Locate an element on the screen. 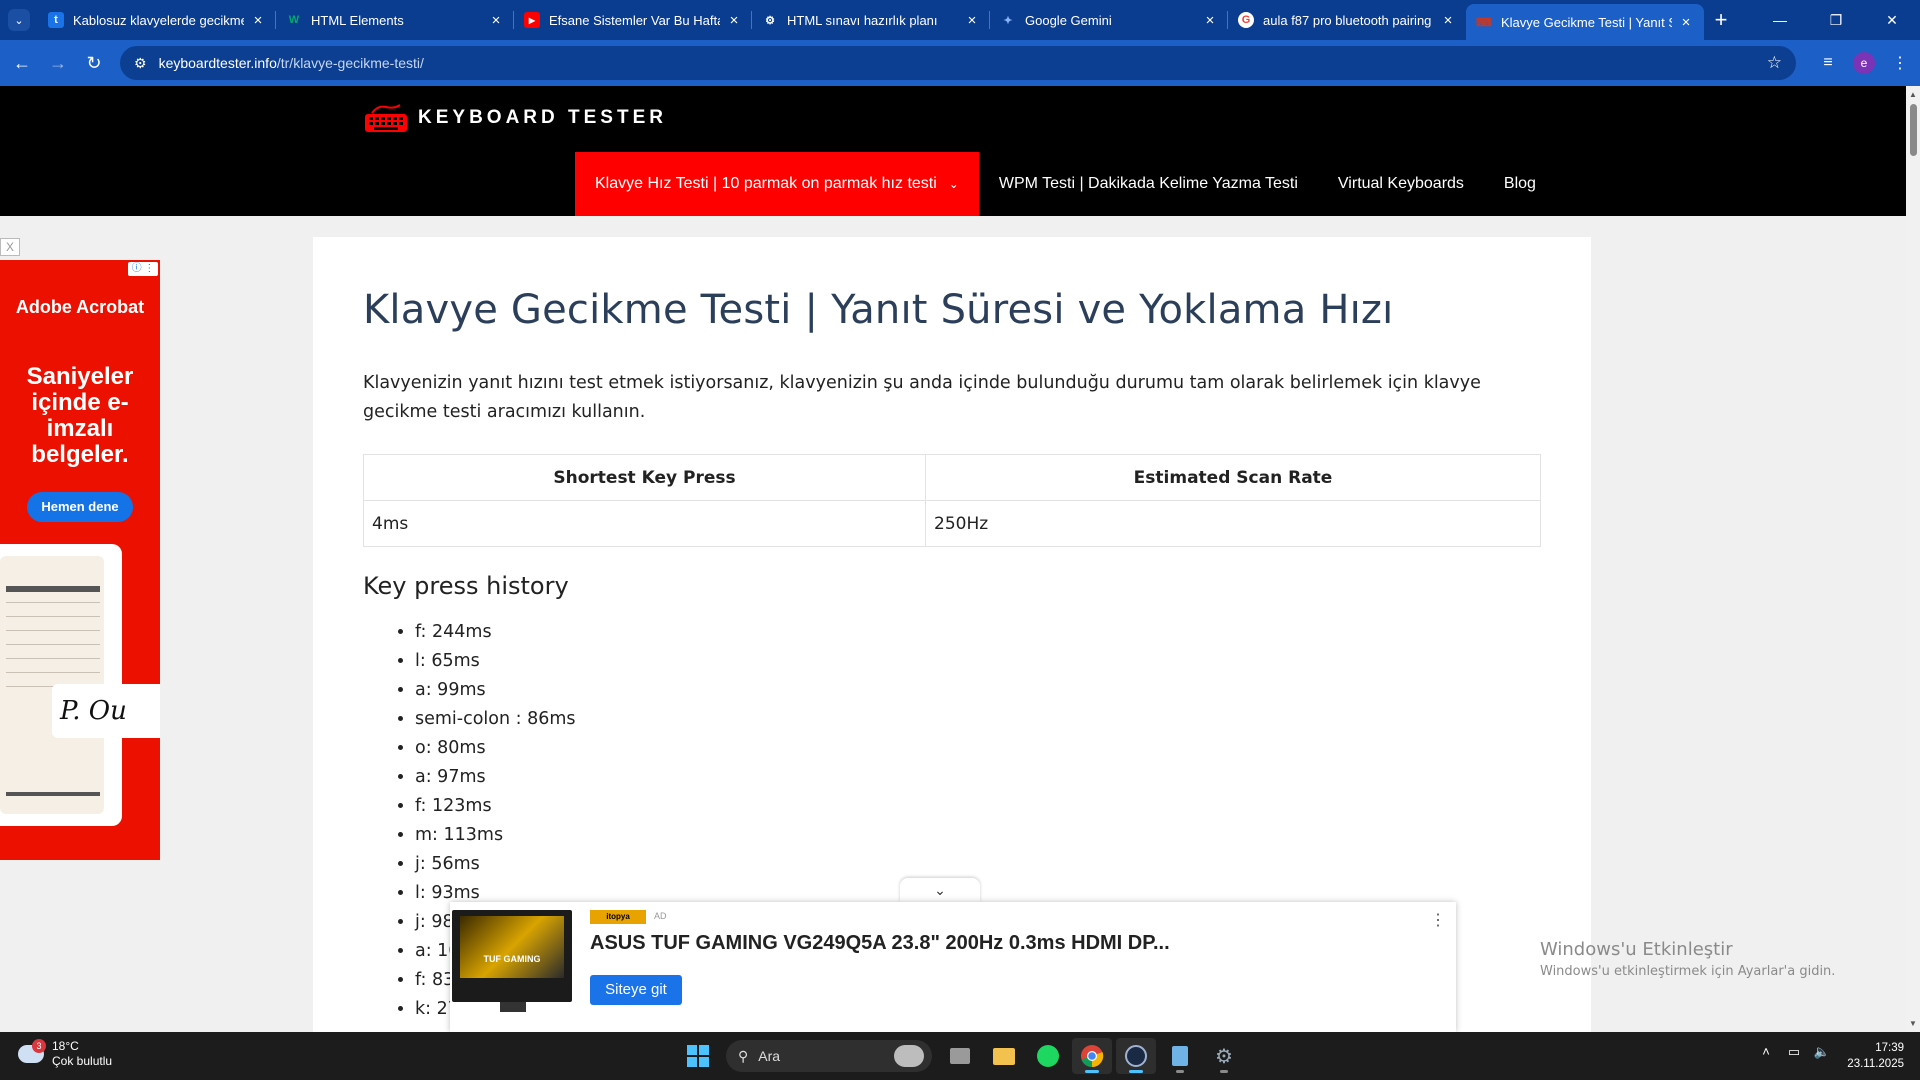  weather-temp: 18°C is located at coordinates (65, 1046).